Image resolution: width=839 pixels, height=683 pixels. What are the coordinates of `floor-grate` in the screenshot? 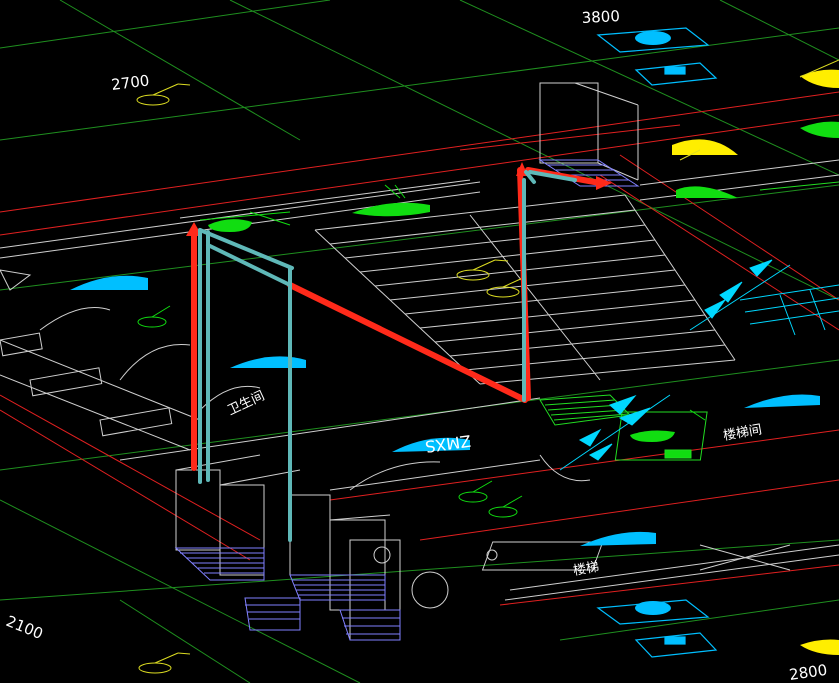 It's located at (689, 321).